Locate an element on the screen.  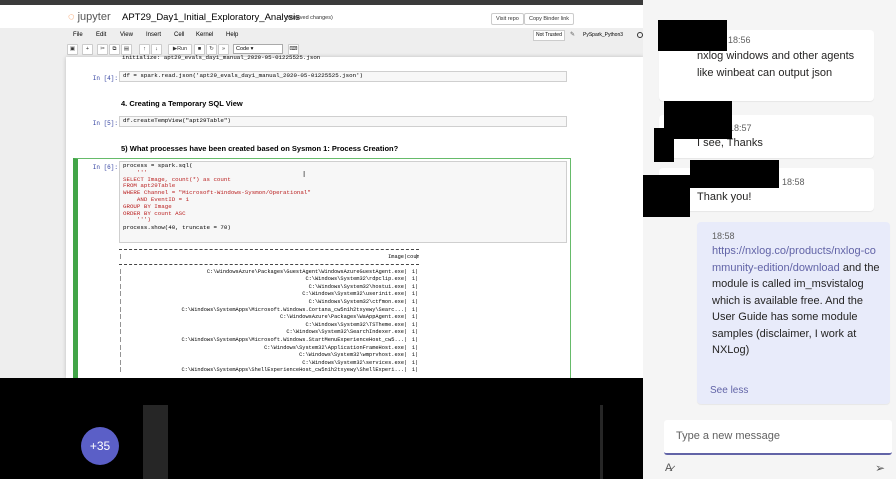
menu-view: View is located at coordinates (126, 35).